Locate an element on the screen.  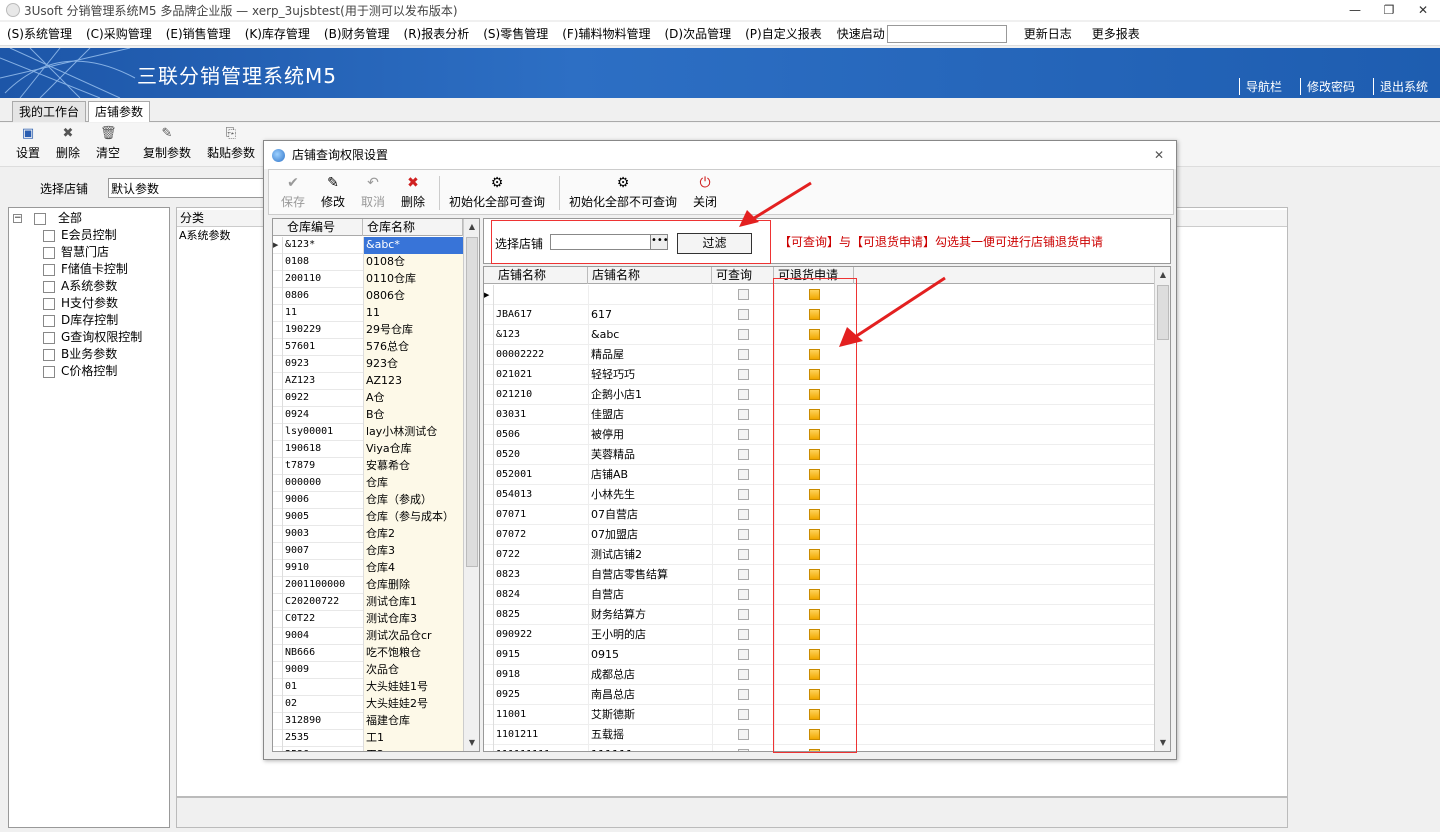
browse-dots-button: ••• is located at coordinates (659, 242).